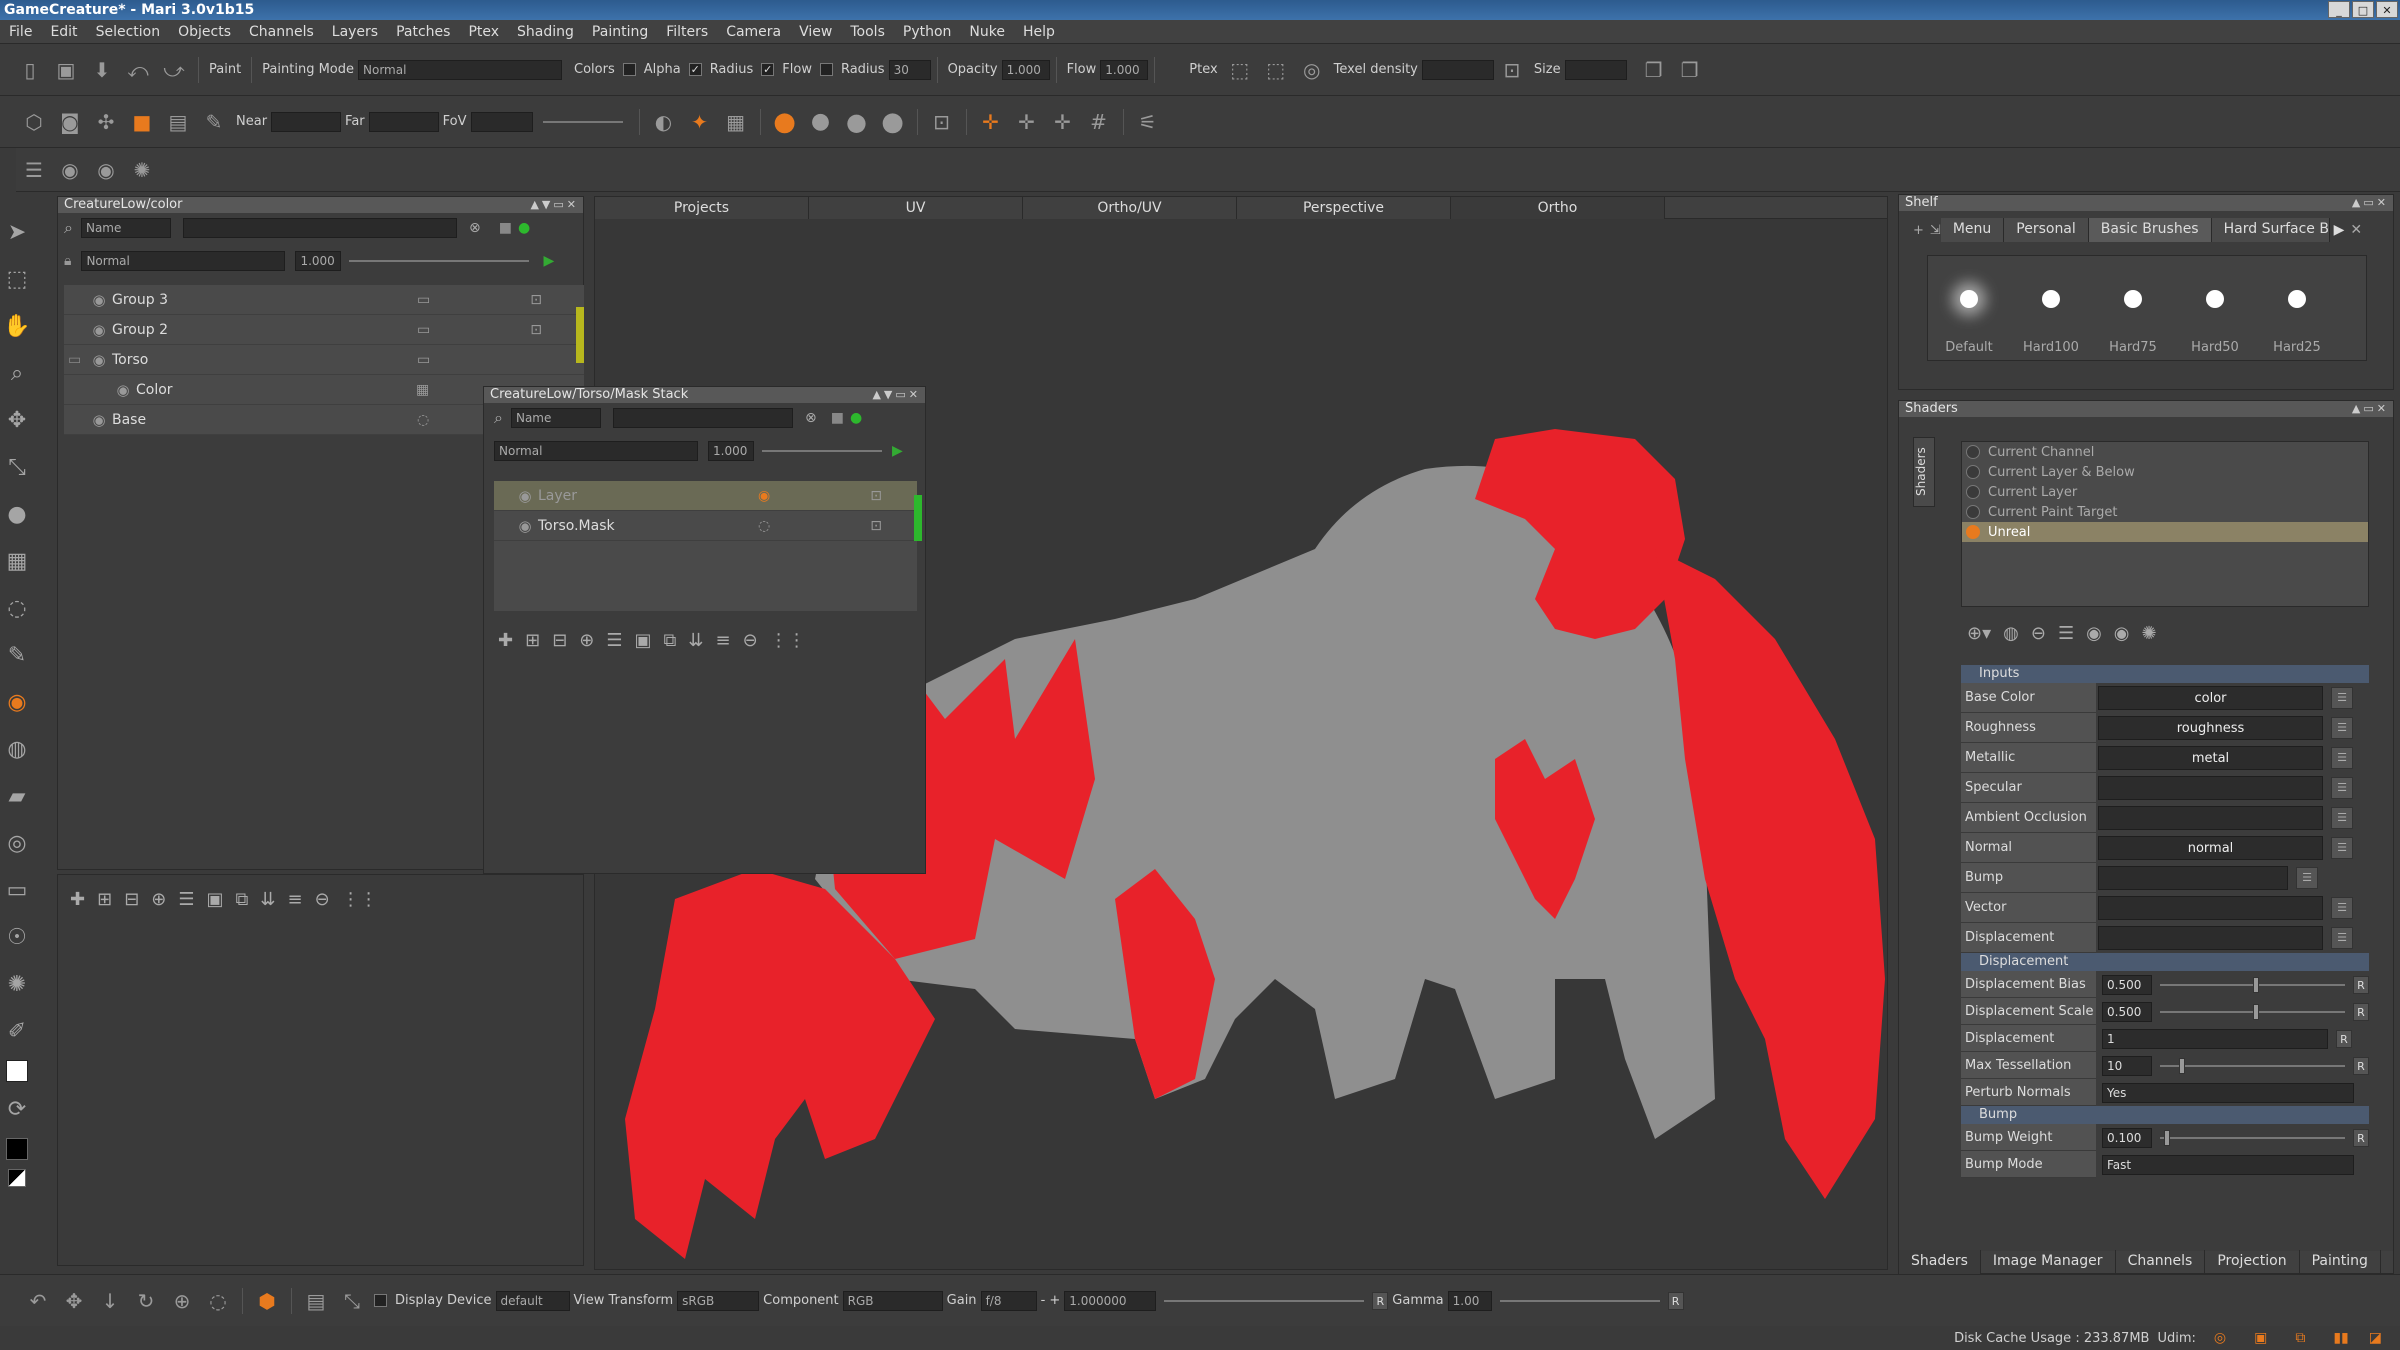  I want to click on radius-checkbox: ✓, so click(768, 69).